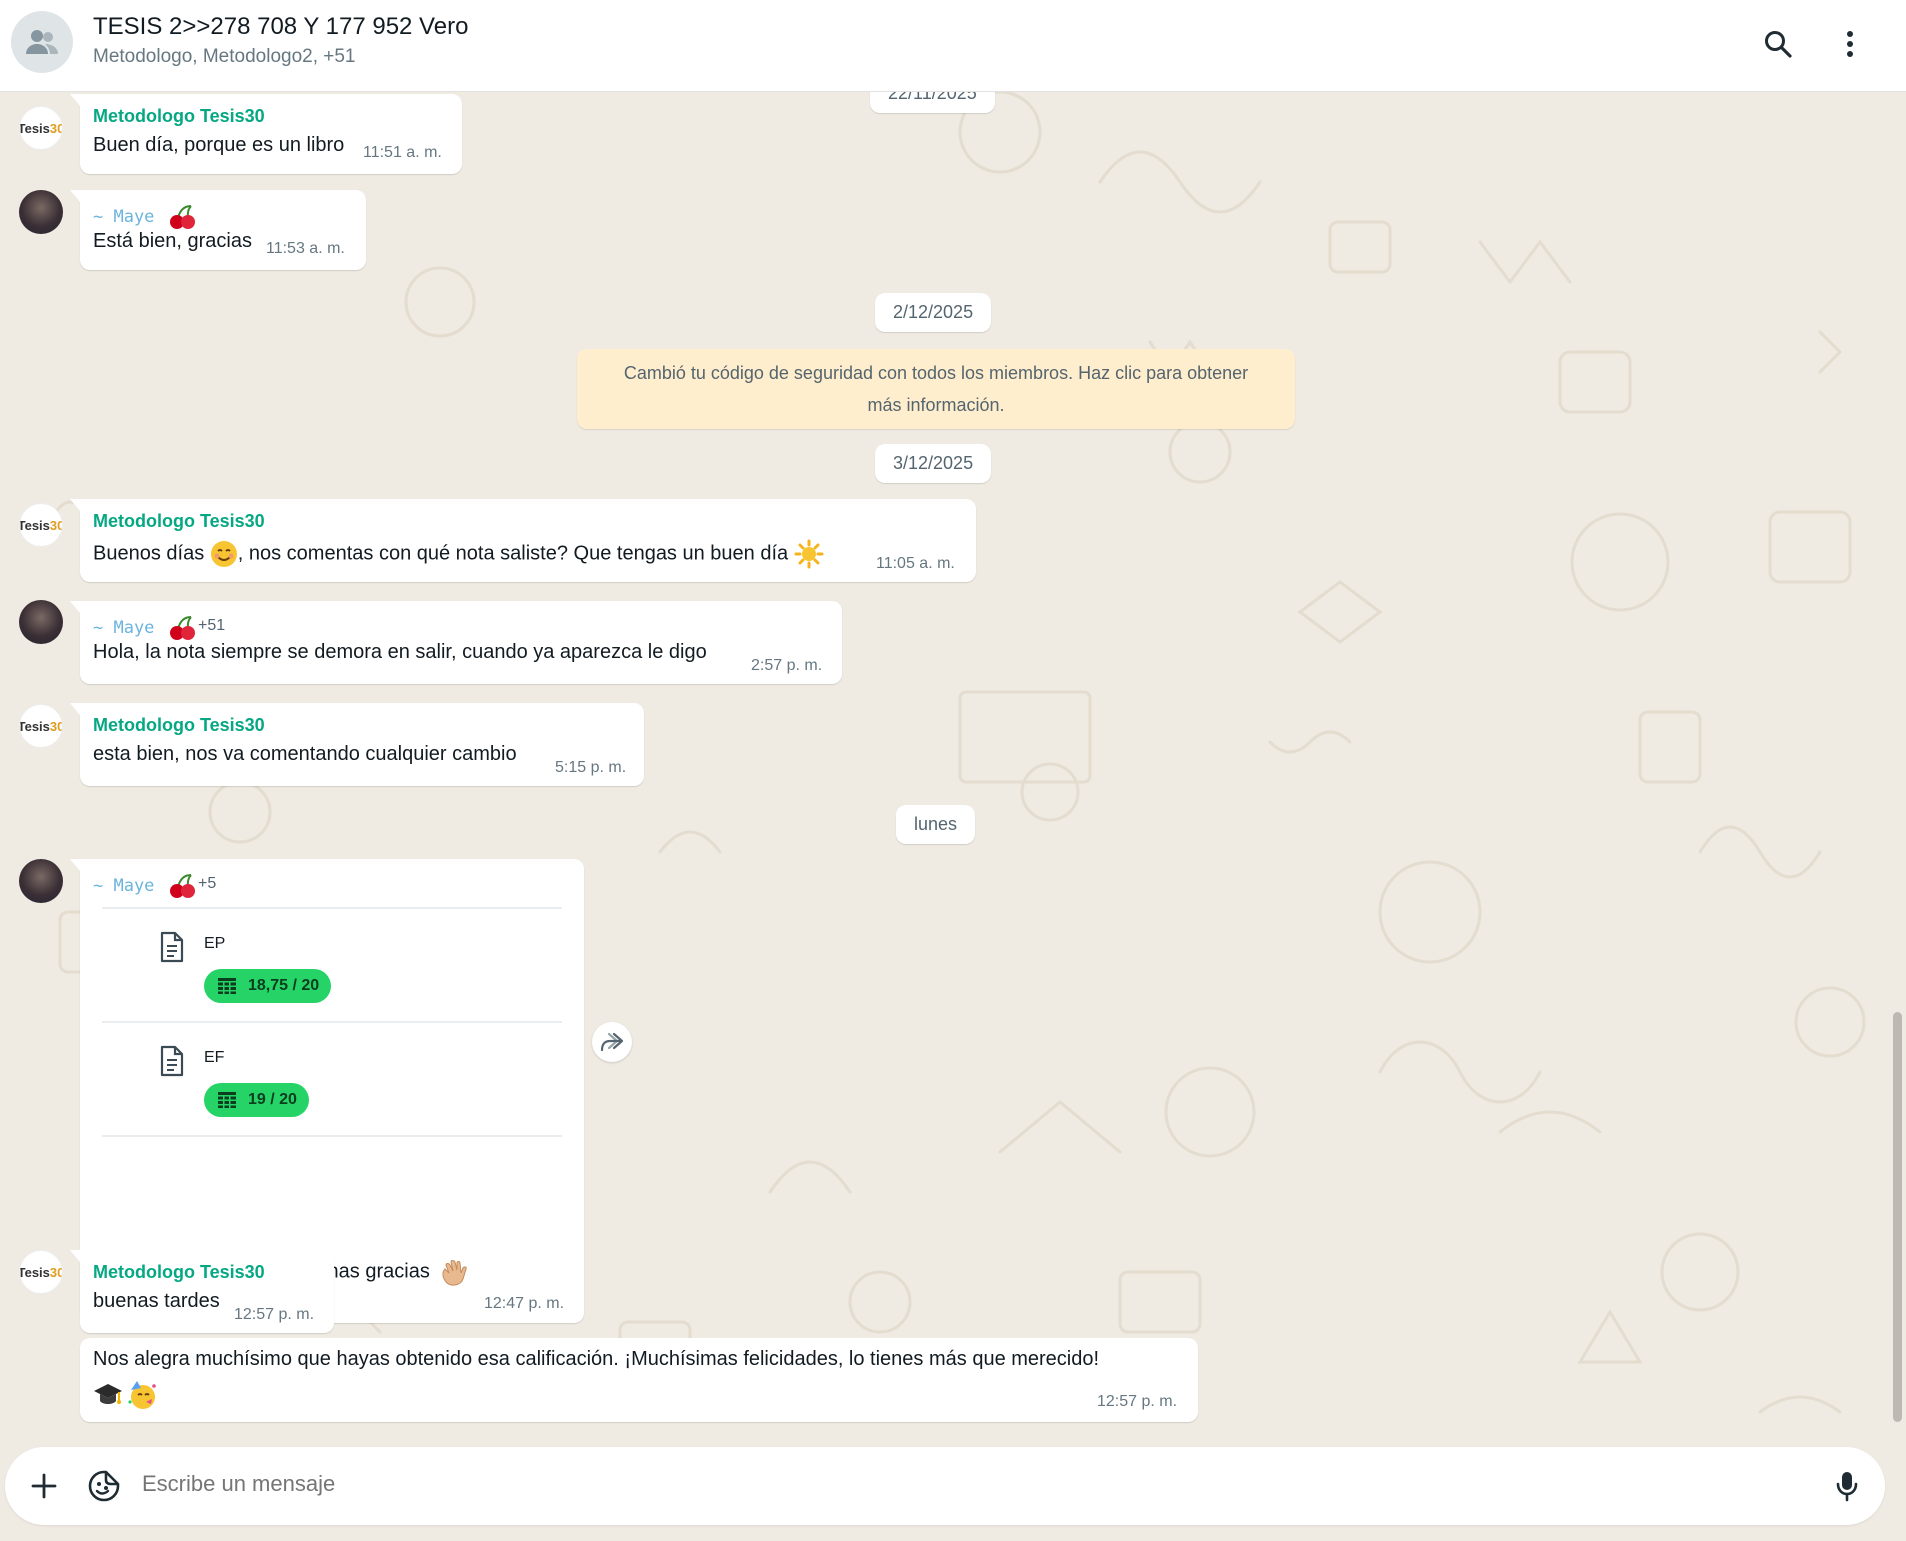 This screenshot has width=1906, height=1541. Describe the element at coordinates (284, 985) in the screenshot. I see `grade-value: 18,75 / 20` at that location.